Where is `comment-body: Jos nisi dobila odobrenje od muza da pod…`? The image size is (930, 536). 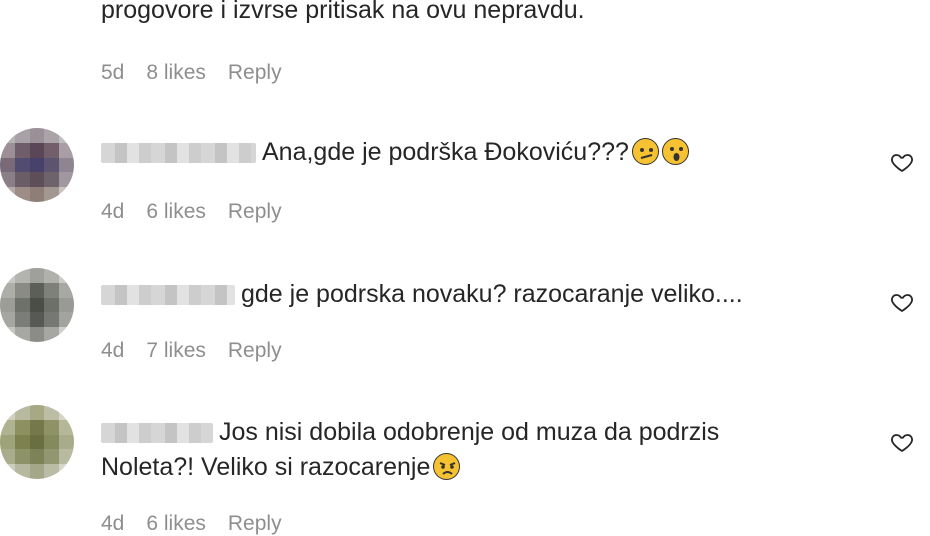
comment-body: Jos nisi dobila odobrenje od muza da pod… is located at coordinates (410, 432).